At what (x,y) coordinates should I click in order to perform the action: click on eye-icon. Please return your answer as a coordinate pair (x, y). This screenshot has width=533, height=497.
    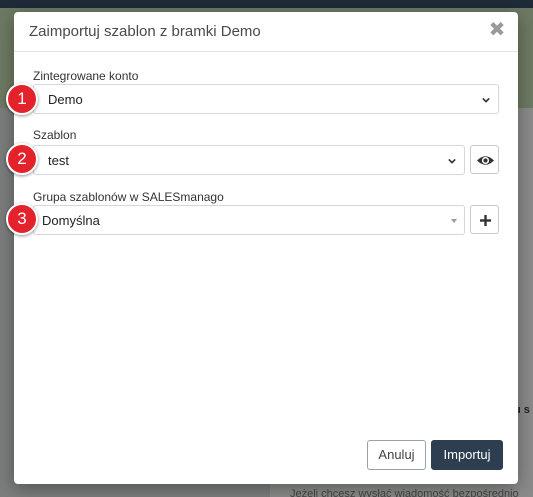
    Looking at the image, I should click on (485, 160).